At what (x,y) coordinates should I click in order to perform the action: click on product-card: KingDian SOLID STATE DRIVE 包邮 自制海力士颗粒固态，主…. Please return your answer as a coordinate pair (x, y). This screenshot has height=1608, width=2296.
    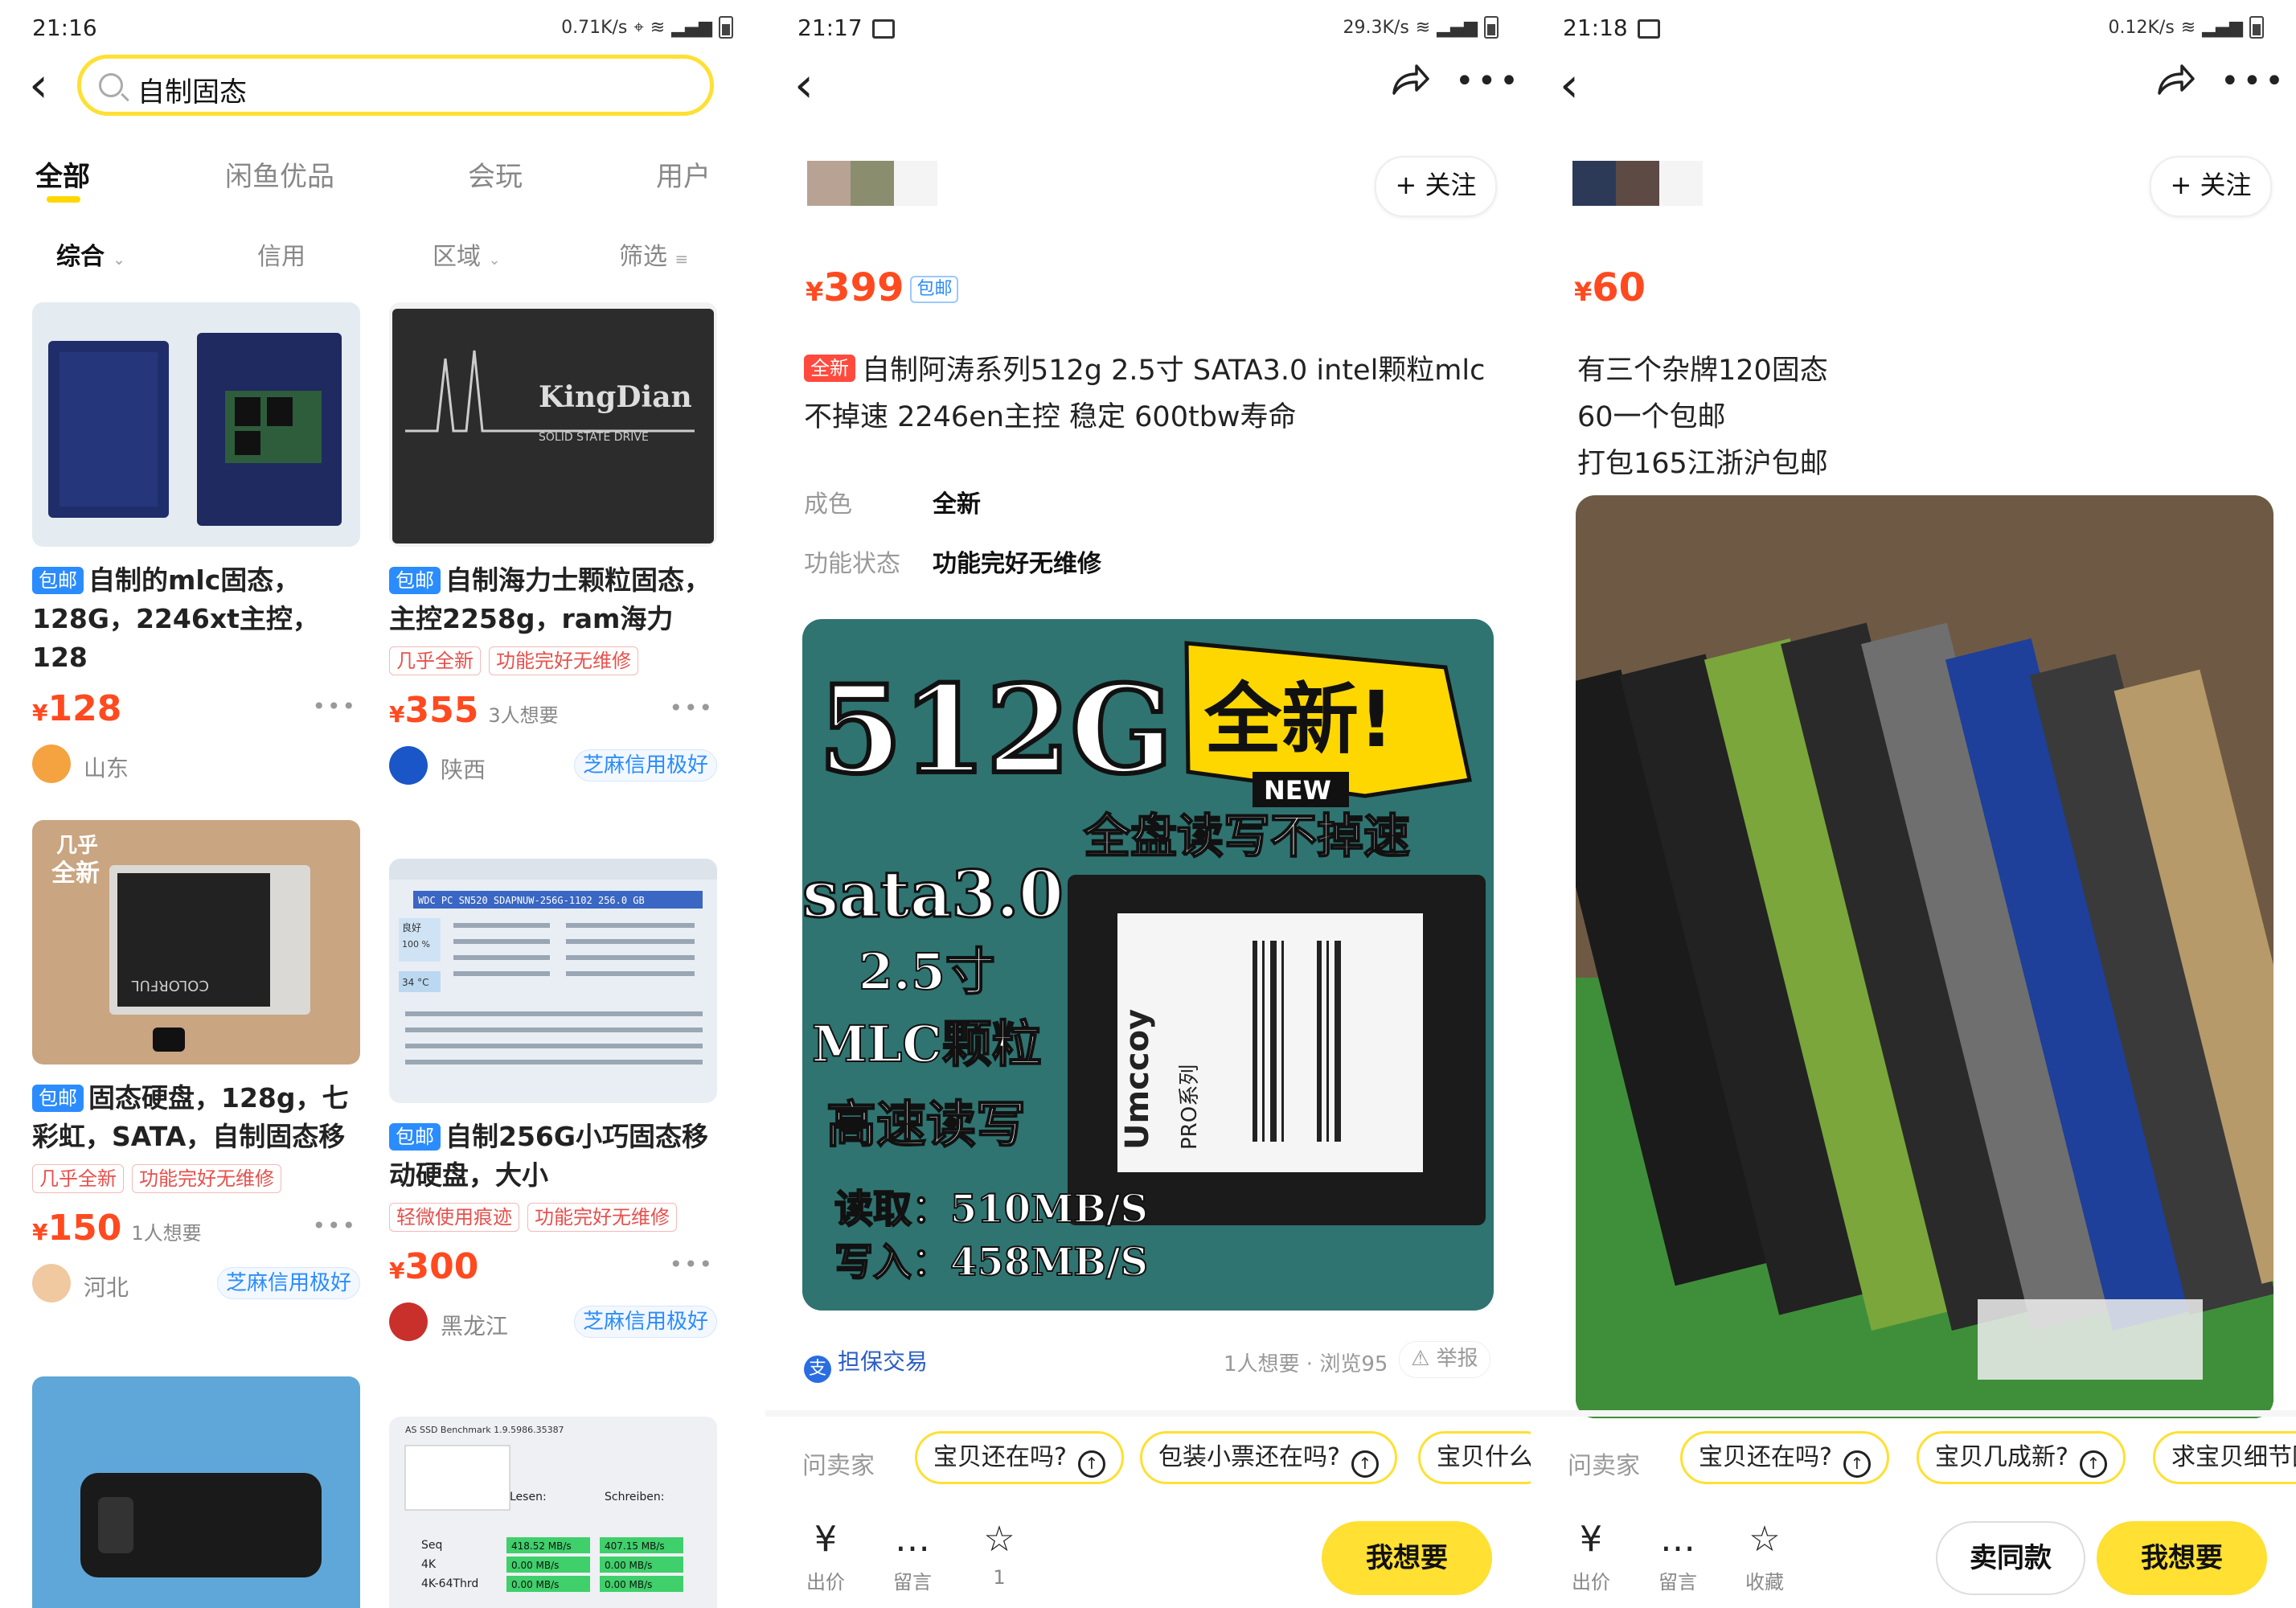
    Looking at the image, I should click on (553, 544).